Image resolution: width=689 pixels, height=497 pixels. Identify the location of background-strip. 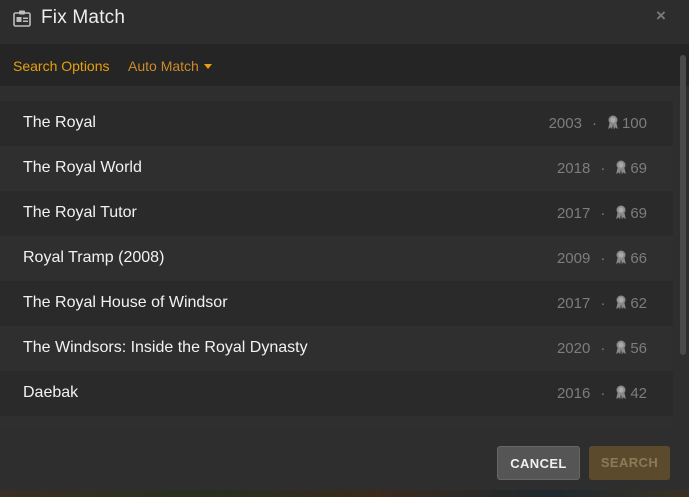
(344, 493).